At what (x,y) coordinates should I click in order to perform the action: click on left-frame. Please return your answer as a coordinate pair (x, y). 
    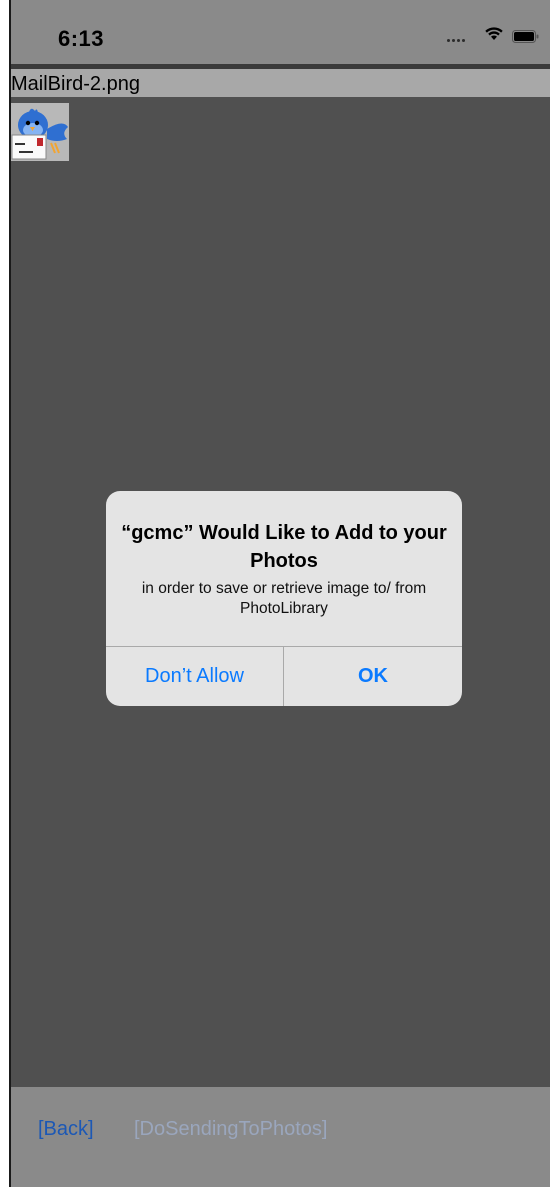
    Looking at the image, I should click on (4, 593).